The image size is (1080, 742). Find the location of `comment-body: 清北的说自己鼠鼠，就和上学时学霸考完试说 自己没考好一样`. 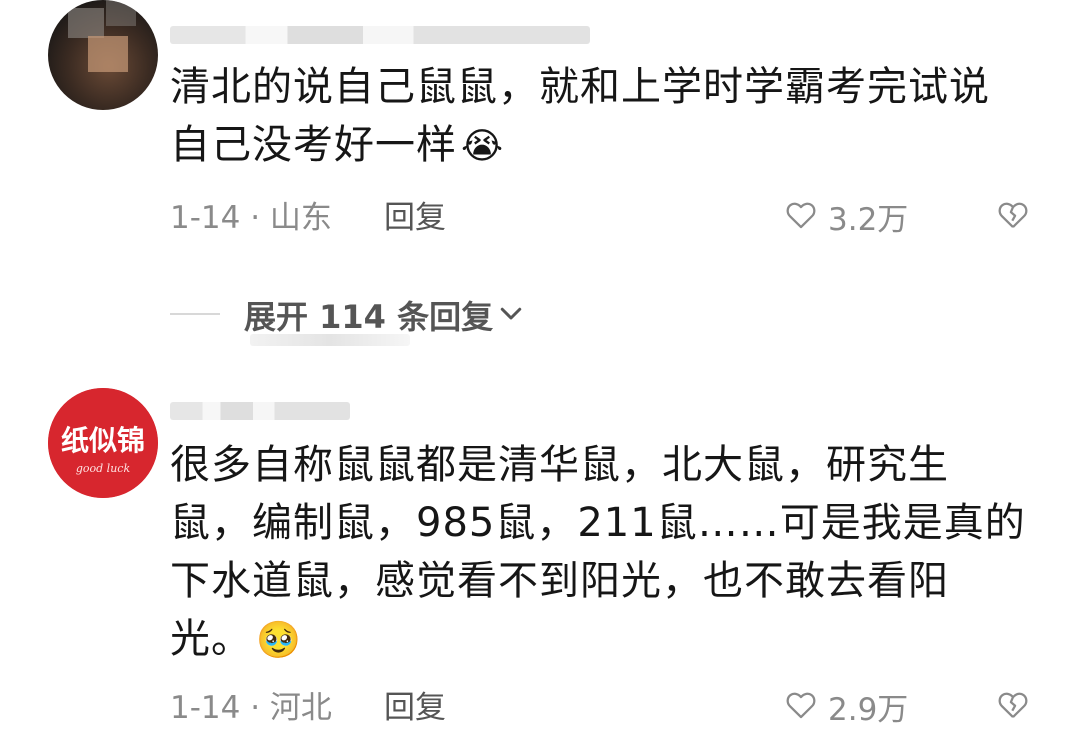

comment-body: 清北的说自己鼠鼠，就和上学时学霸考完试说 自己没考好一样 is located at coordinates (580, 116).